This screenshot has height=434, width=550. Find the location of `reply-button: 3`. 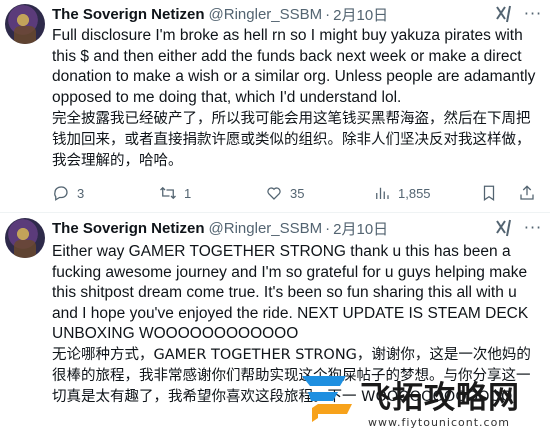

reply-button: 3 is located at coordinates (68, 193).